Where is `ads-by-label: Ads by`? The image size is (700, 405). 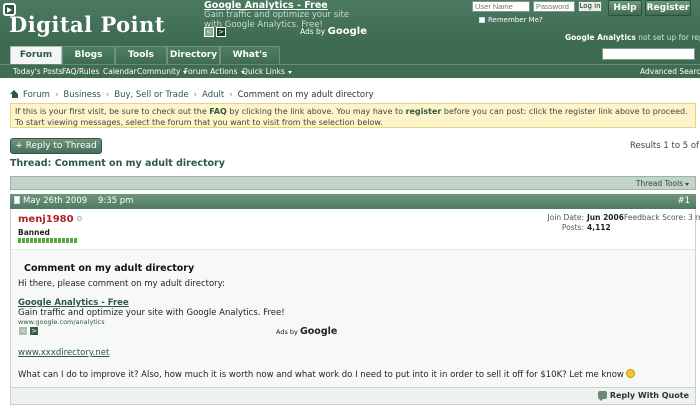 ads-by-label: Ads by is located at coordinates (313, 31).